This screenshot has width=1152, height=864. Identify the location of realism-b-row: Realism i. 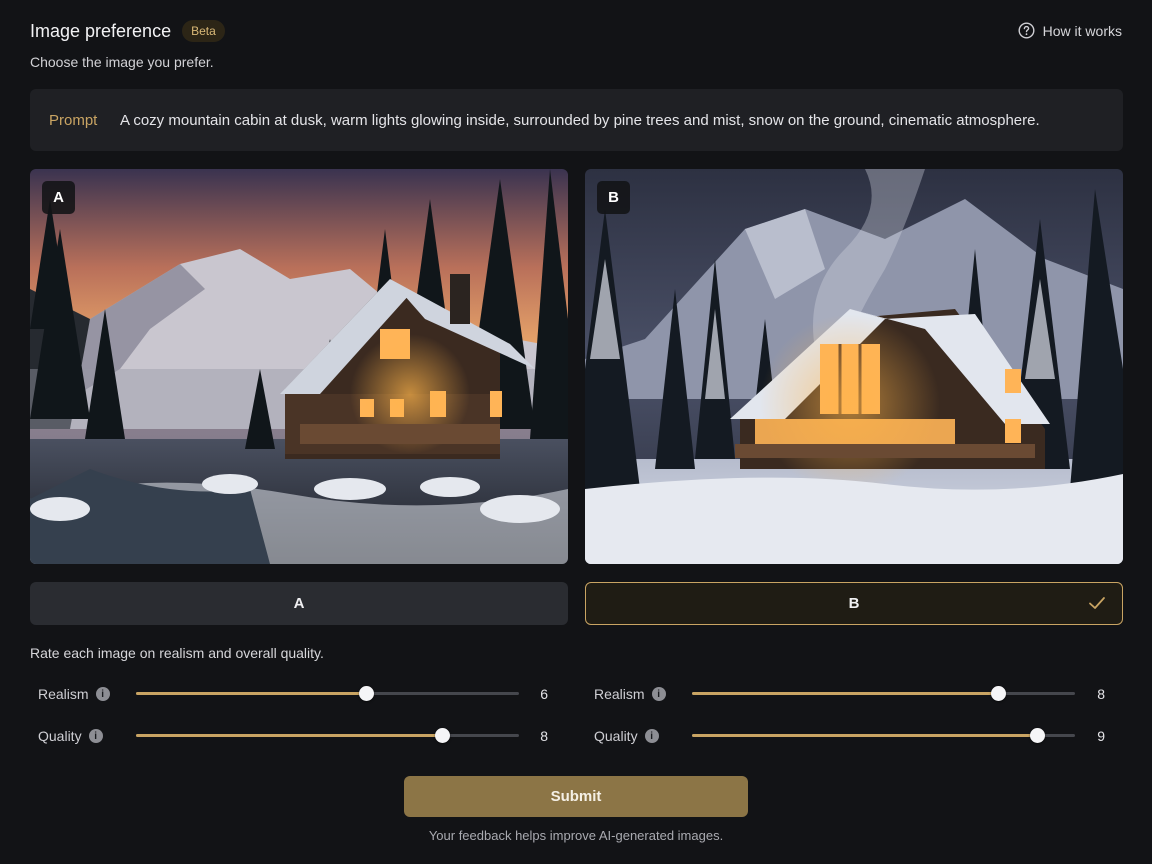
(630, 694).